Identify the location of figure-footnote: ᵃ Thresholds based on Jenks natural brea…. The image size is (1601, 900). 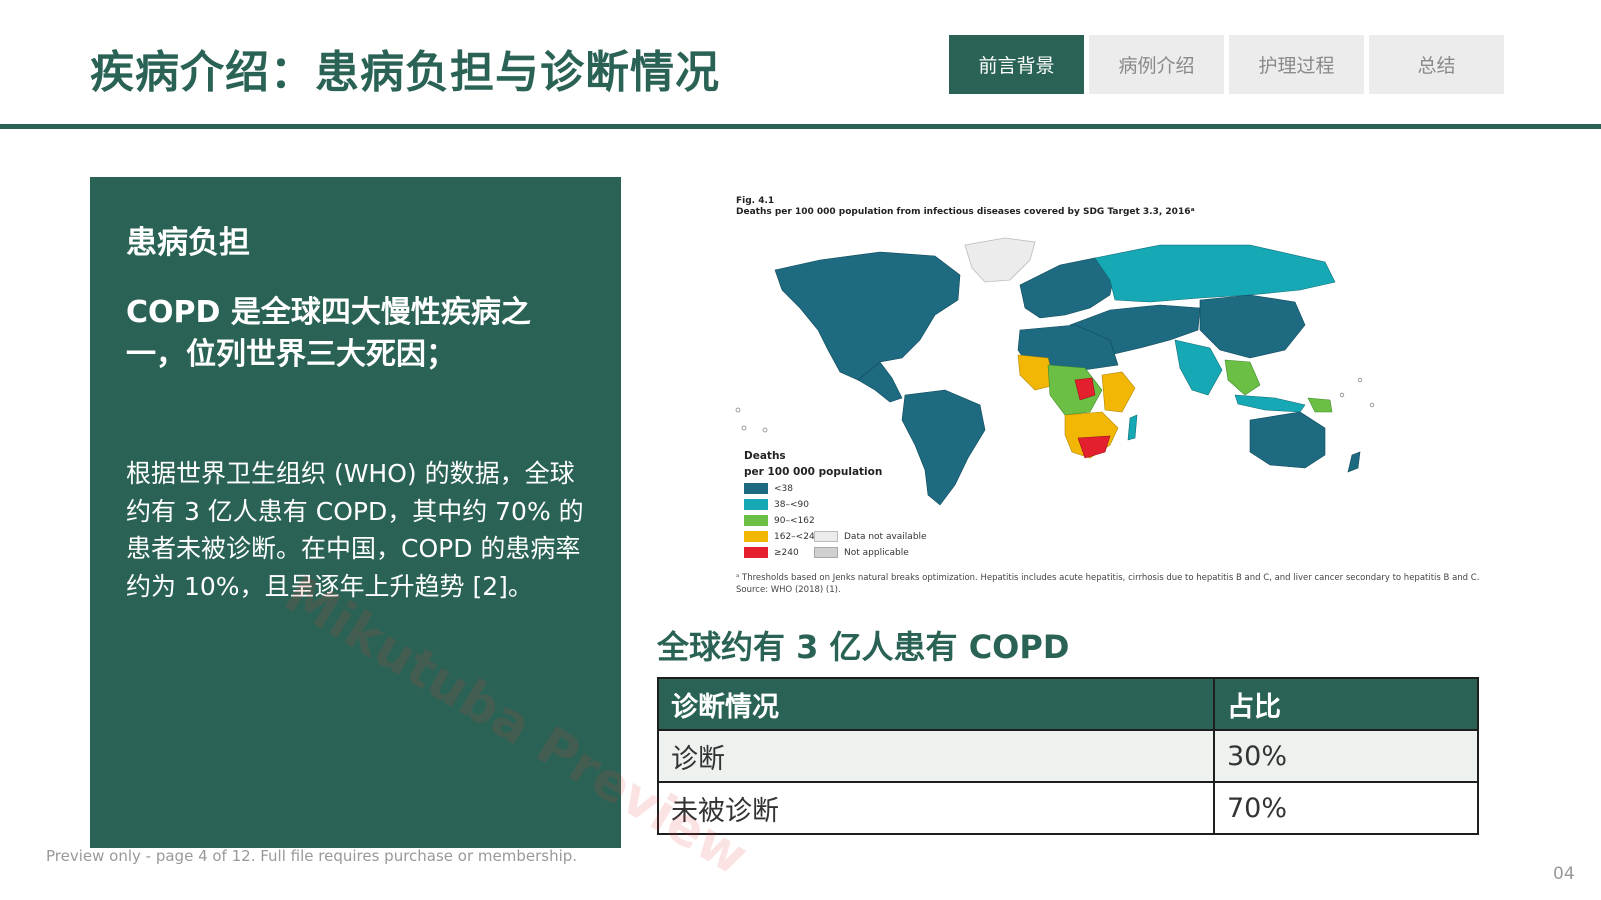
(1108, 578).